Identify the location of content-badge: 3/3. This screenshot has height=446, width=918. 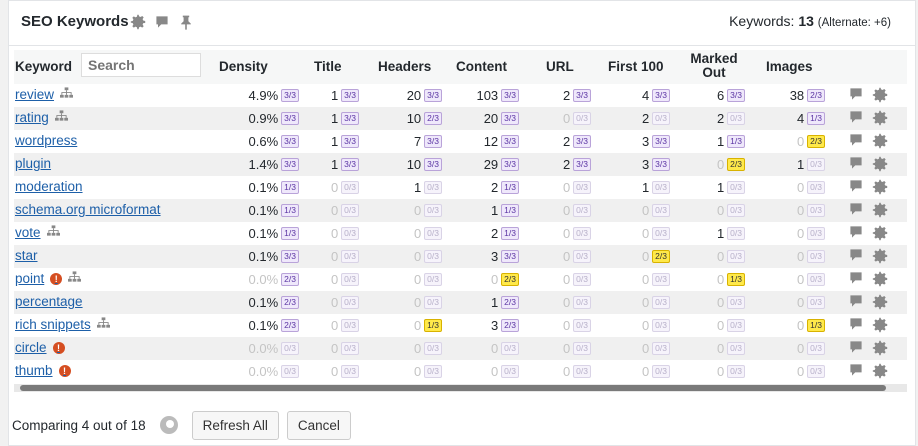
(510, 256).